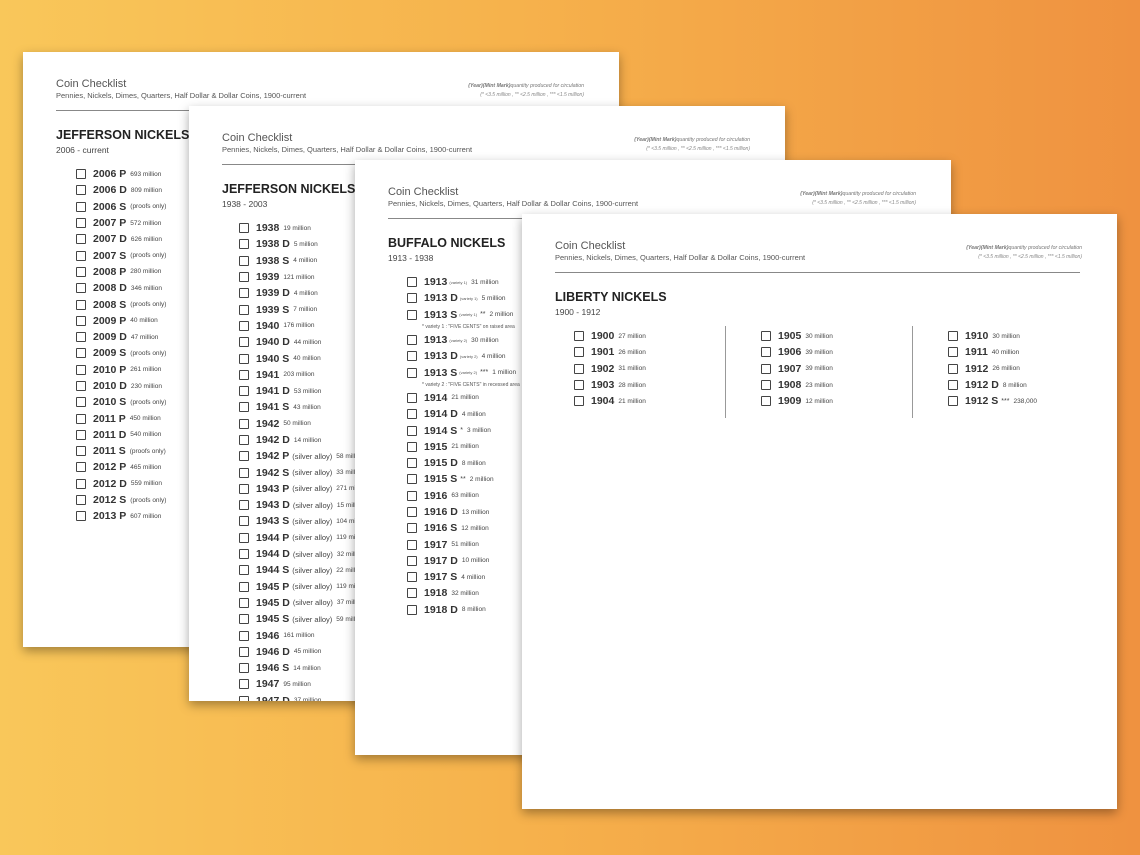 The image size is (1140, 855). I want to click on coin-year: 1942 S, so click(273, 472).